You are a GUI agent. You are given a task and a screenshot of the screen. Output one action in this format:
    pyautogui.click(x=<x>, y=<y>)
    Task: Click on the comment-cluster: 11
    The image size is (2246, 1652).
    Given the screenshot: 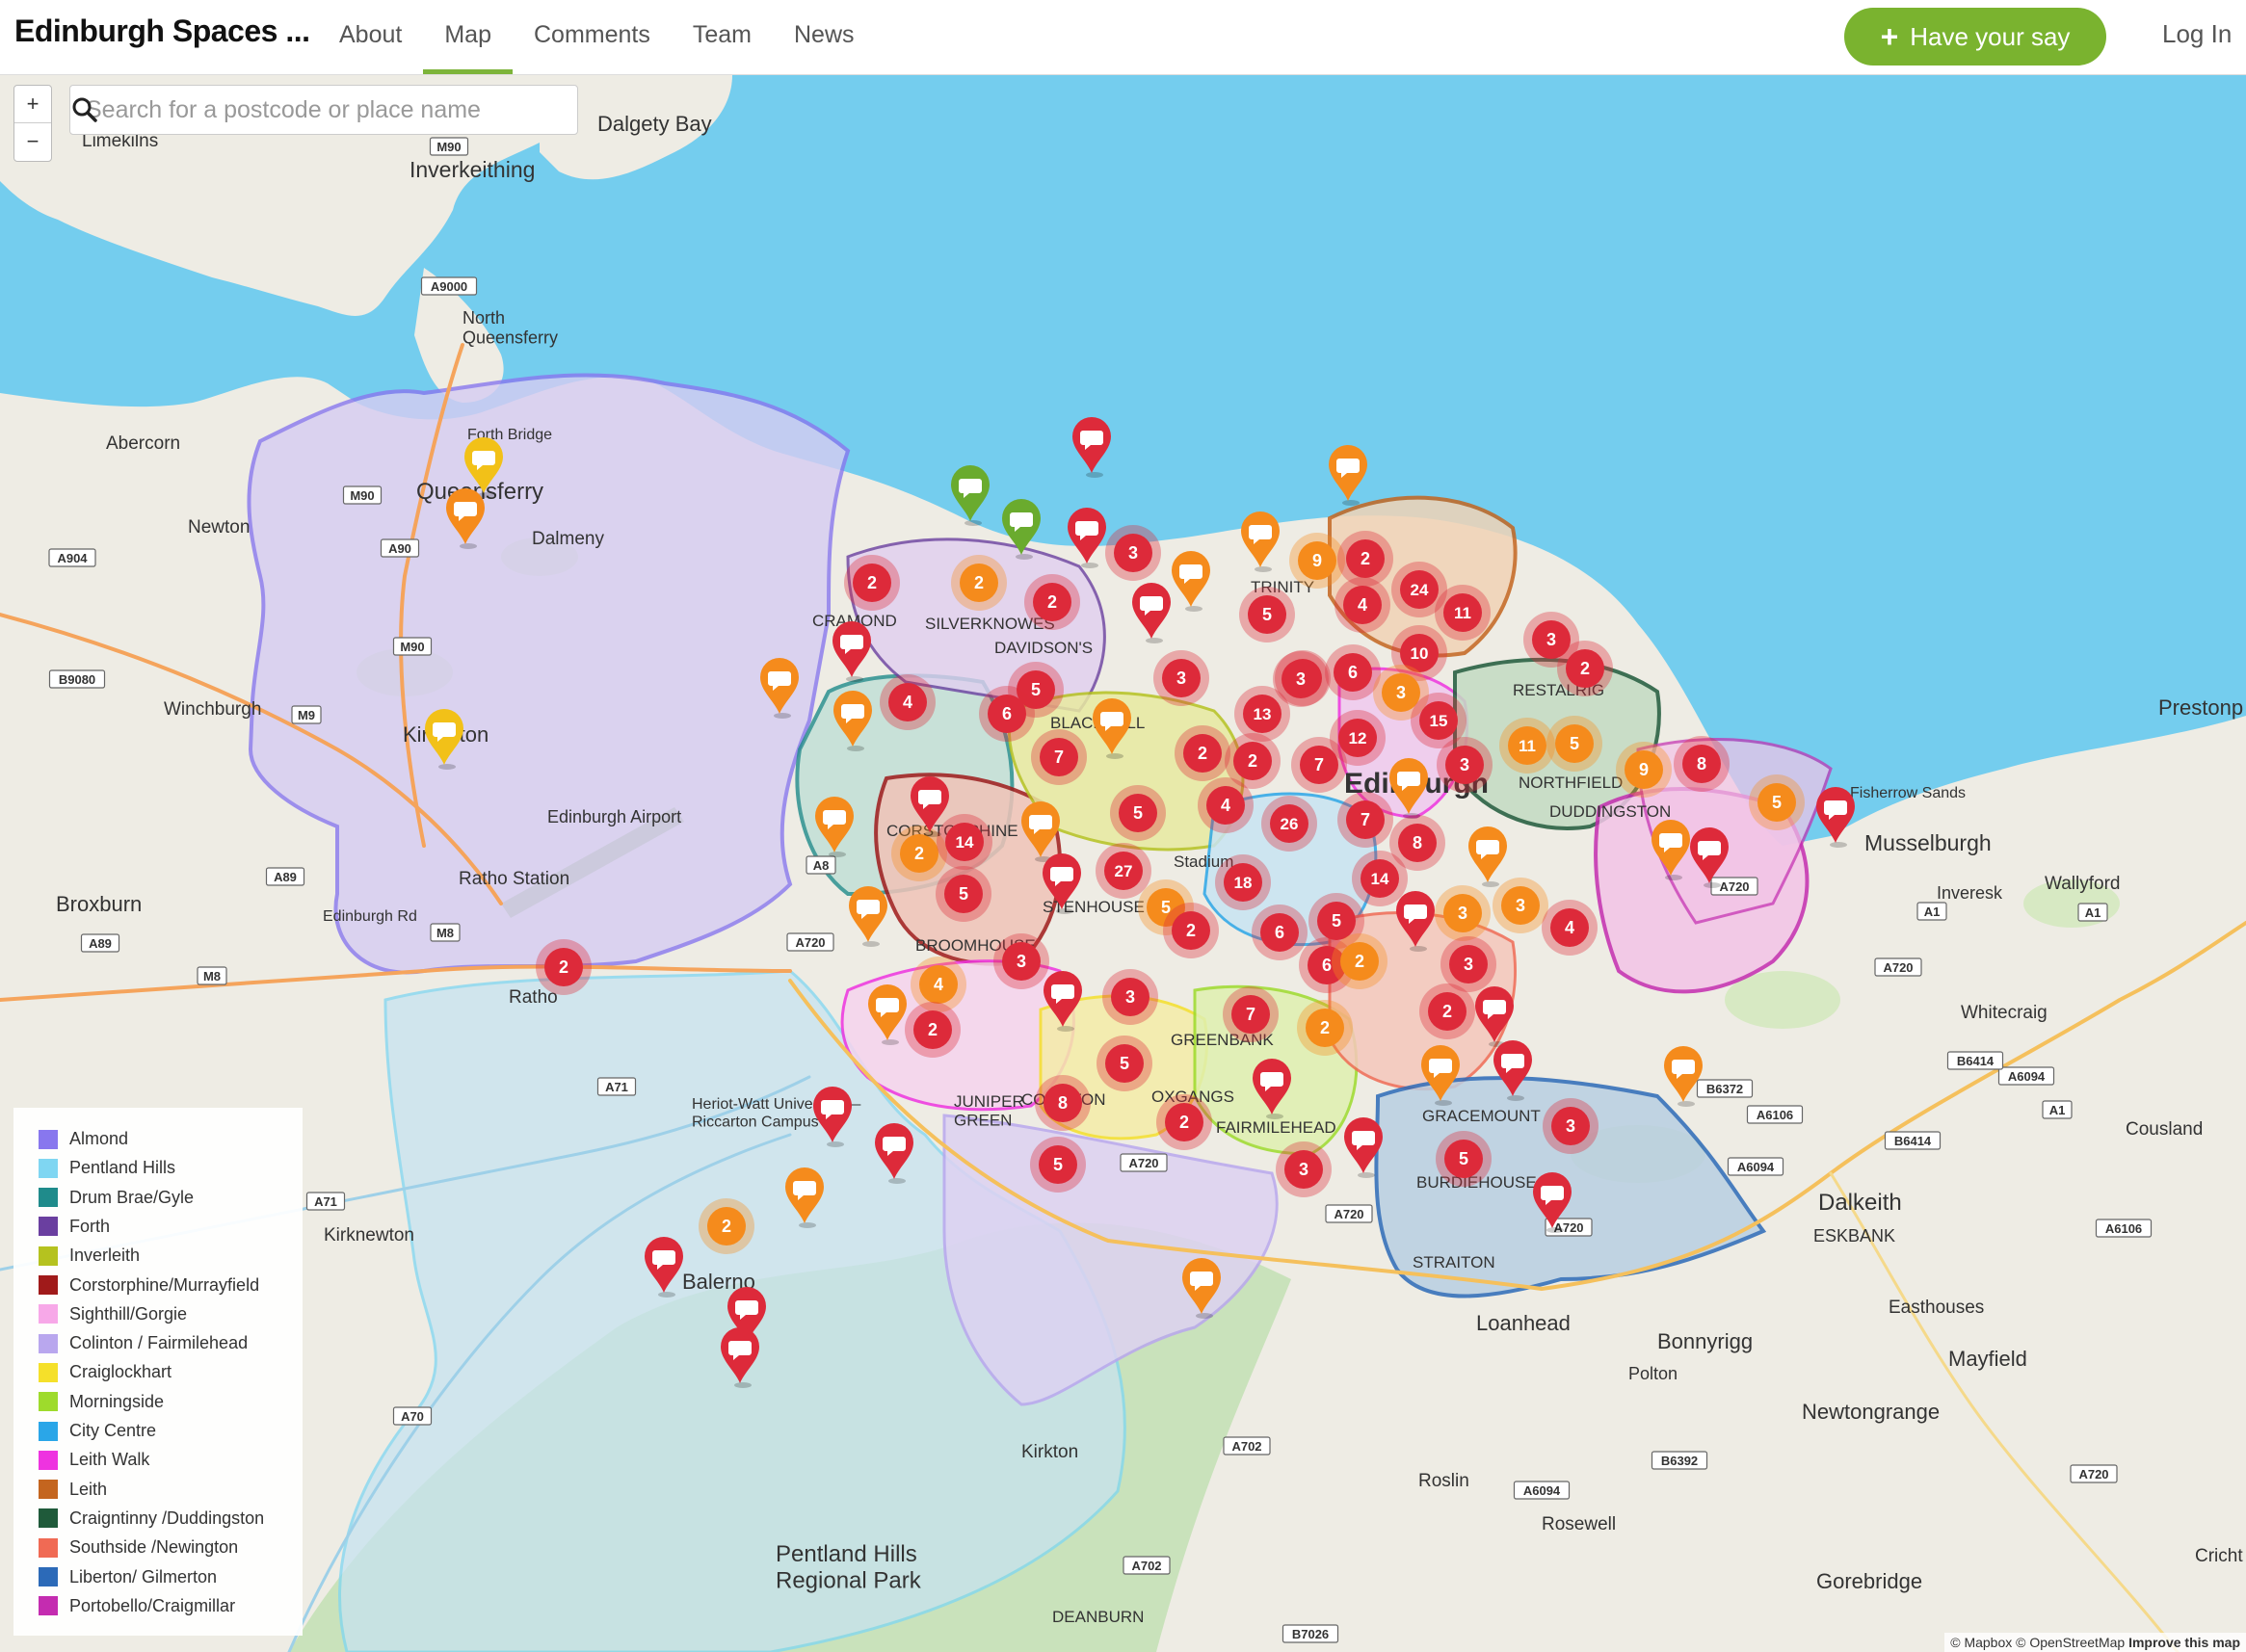 What is the action you would take?
    pyautogui.click(x=1463, y=613)
    